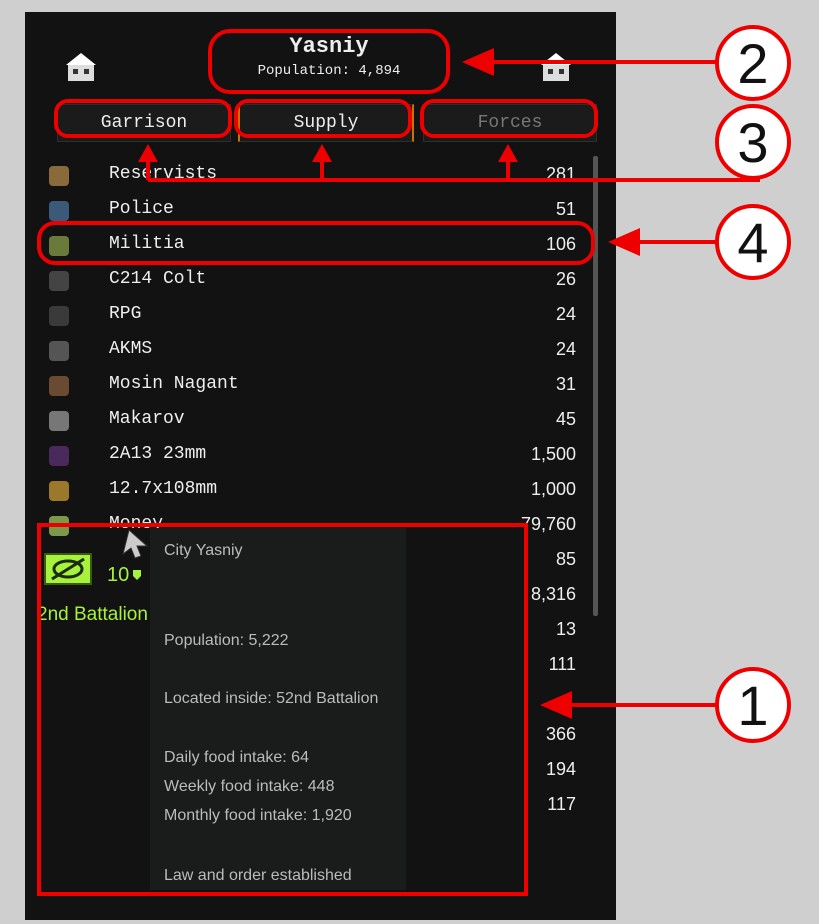 The width and height of the screenshot is (819, 924). What do you see at coordinates (753, 63) in the screenshot?
I see `annotation-number-2: 2` at bounding box center [753, 63].